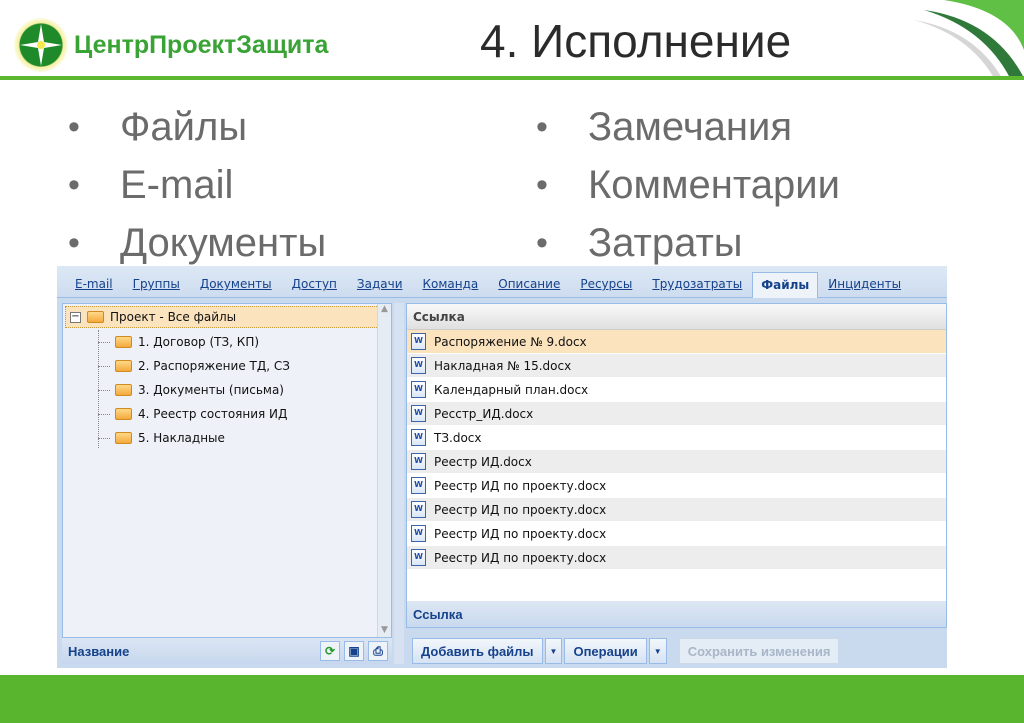 The height and width of the screenshot is (723, 1024). What do you see at coordinates (227, 438) in the screenshot?
I see `tree-item: 5. Накладные` at bounding box center [227, 438].